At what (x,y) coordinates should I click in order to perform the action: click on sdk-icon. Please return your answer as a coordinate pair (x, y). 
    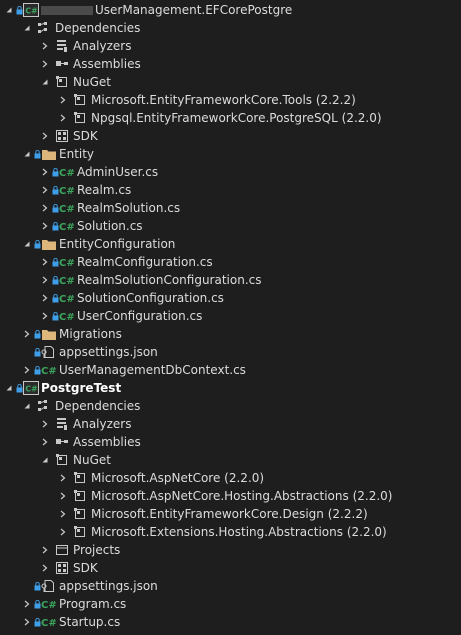
    Looking at the image, I should click on (64, 136).